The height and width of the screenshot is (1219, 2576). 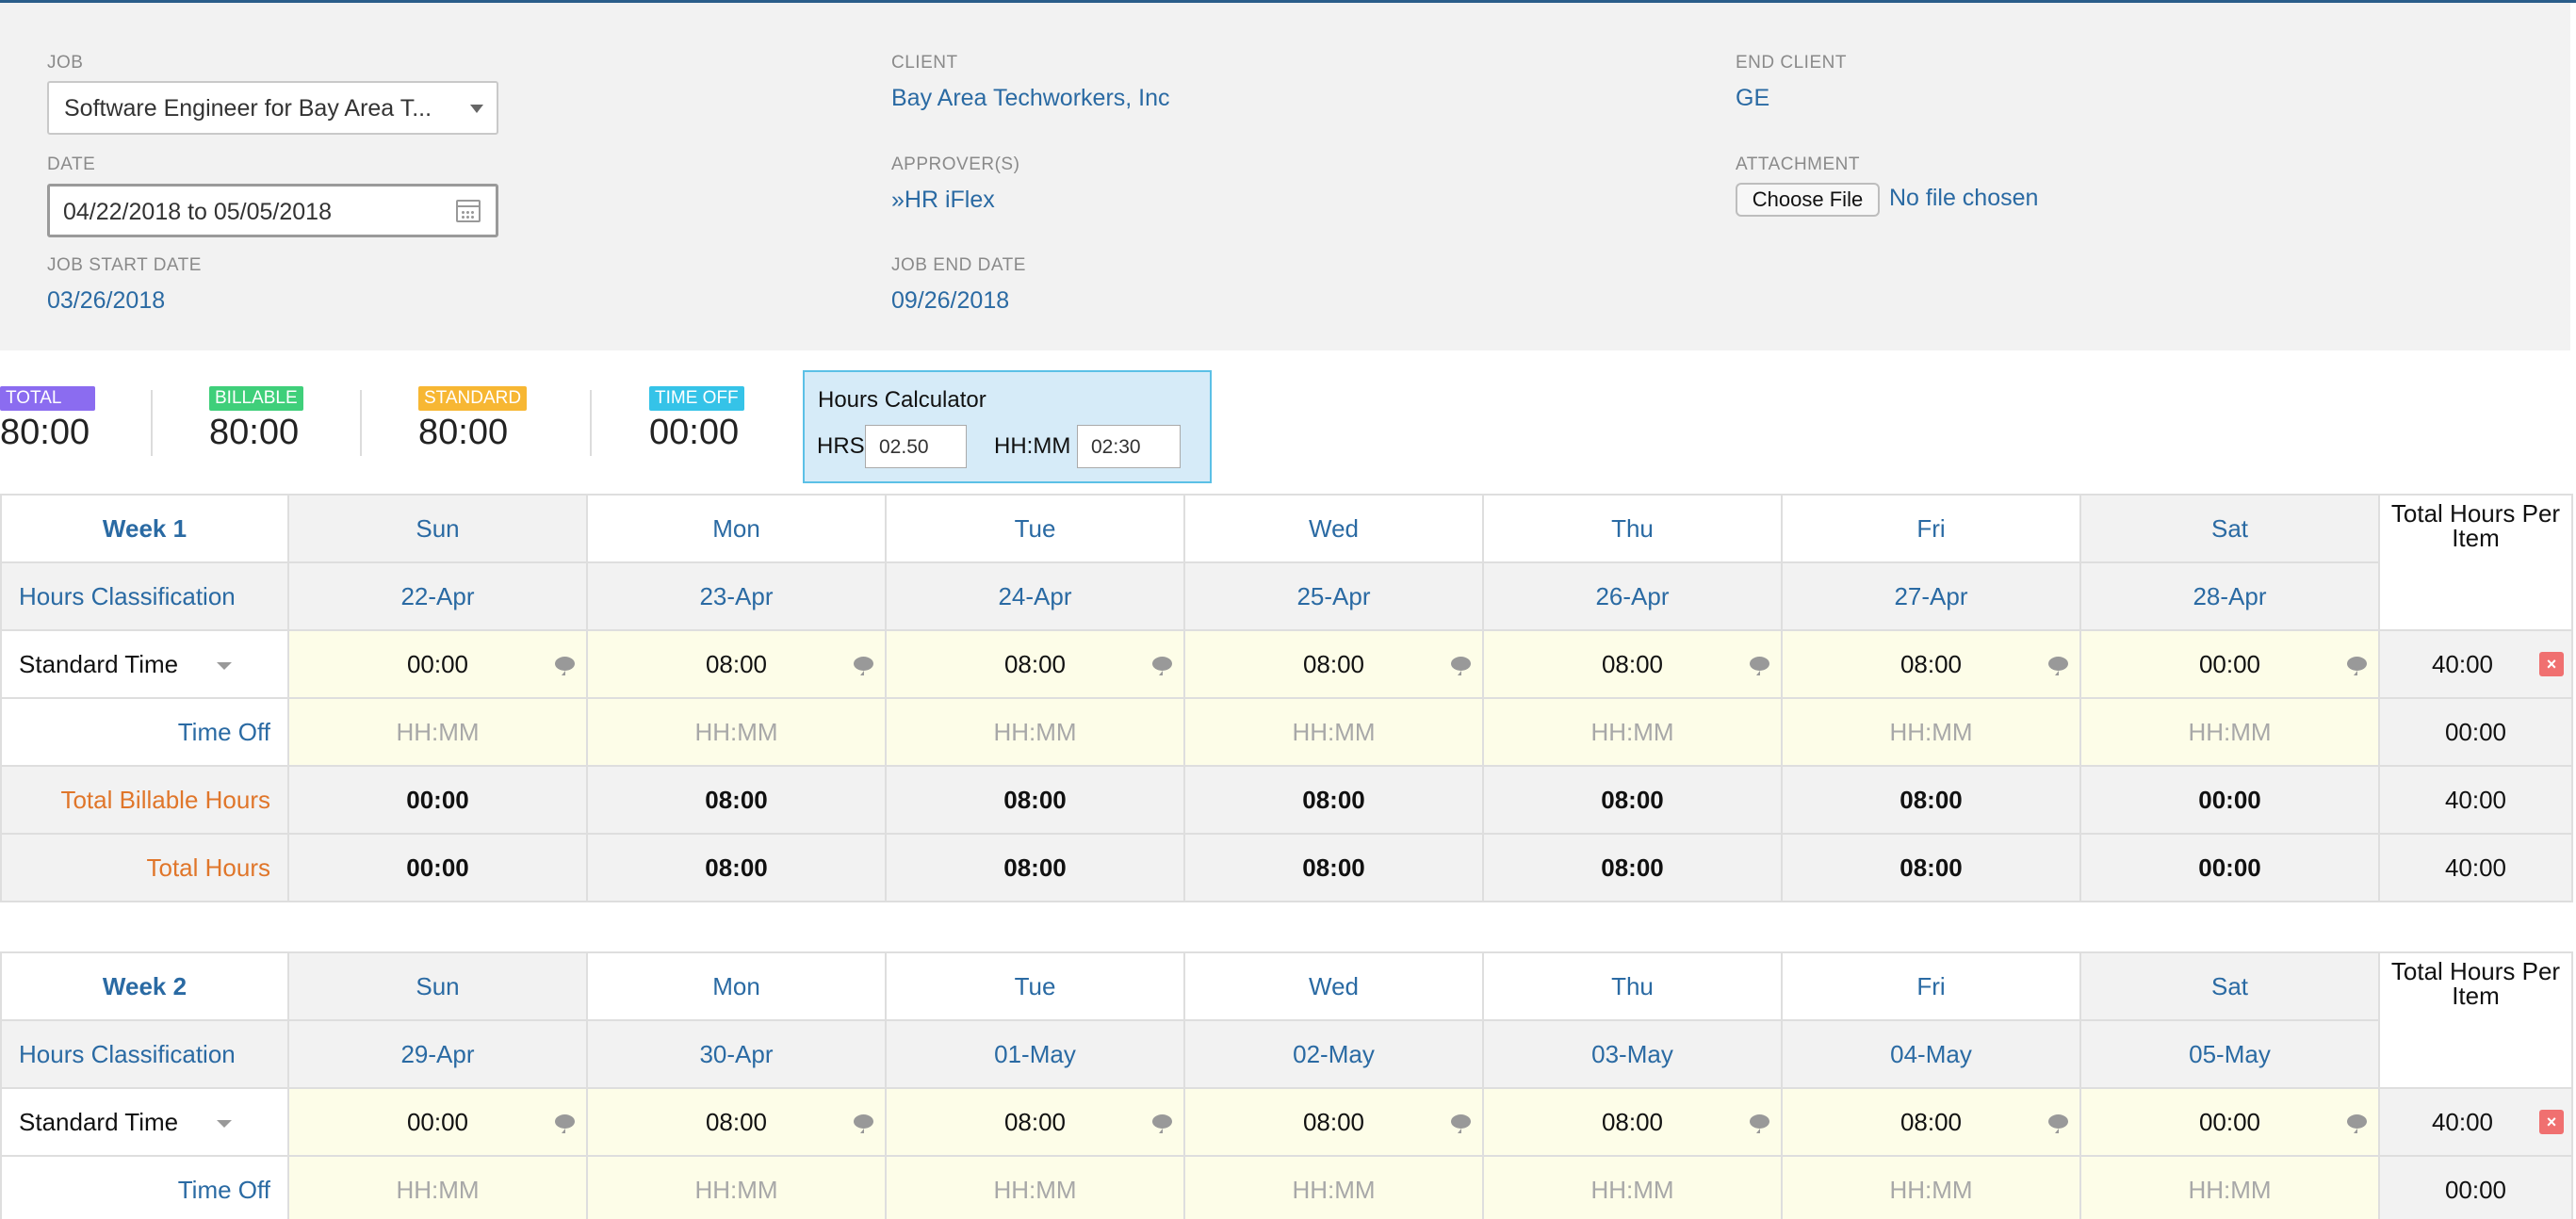 What do you see at coordinates (1632, 528) in the screenshot?
I see `day-header: Thu` at bounding box center [1632, 528].